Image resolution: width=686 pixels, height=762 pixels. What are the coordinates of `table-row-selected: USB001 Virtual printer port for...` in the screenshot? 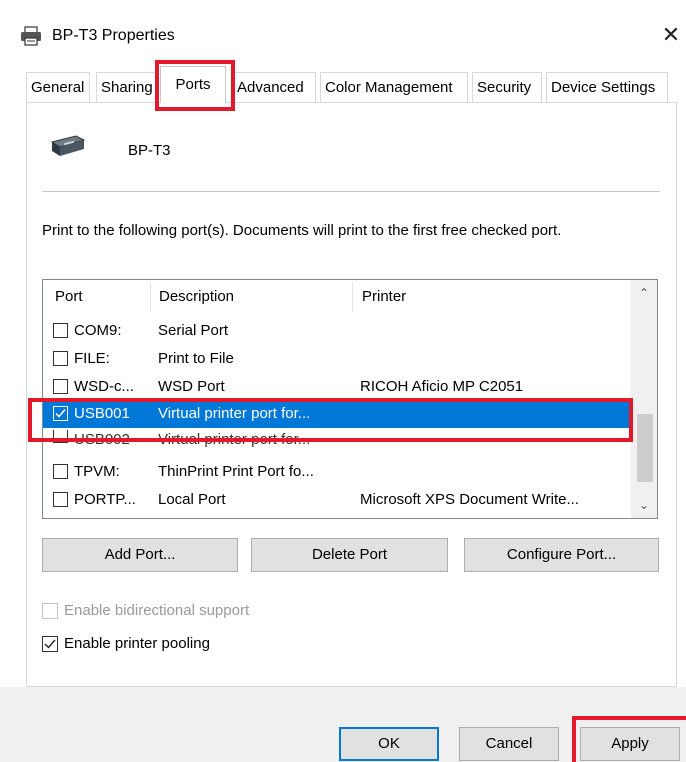 It's located at (336, 414).